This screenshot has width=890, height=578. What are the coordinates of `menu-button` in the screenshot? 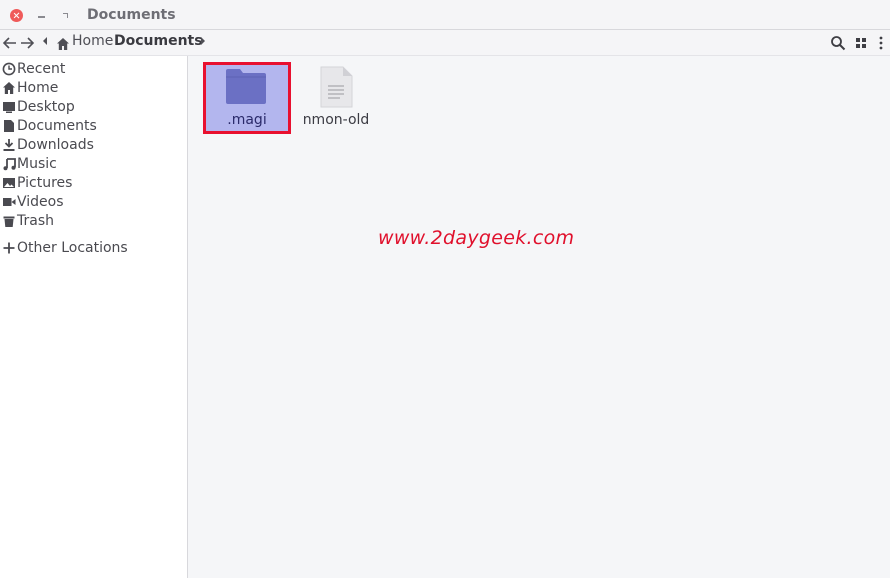 It's located at (881, 43).